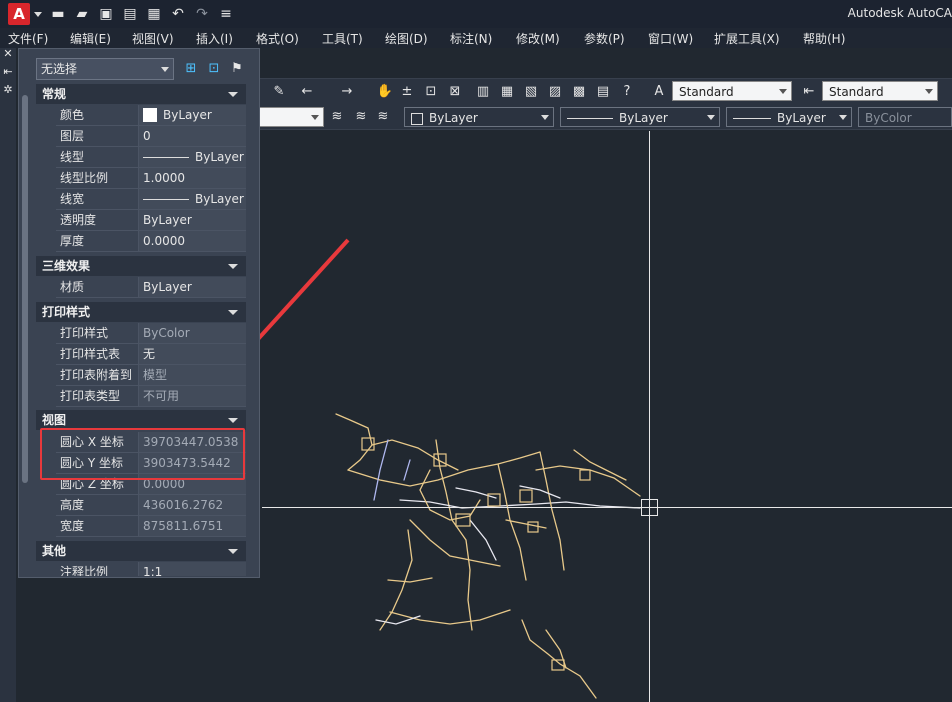  I want to click on save-as-icon: ▤, so click(130, 14).